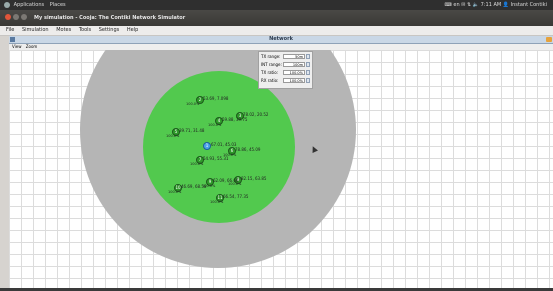  I want to click on int-range-spinner, so click(308, 64).